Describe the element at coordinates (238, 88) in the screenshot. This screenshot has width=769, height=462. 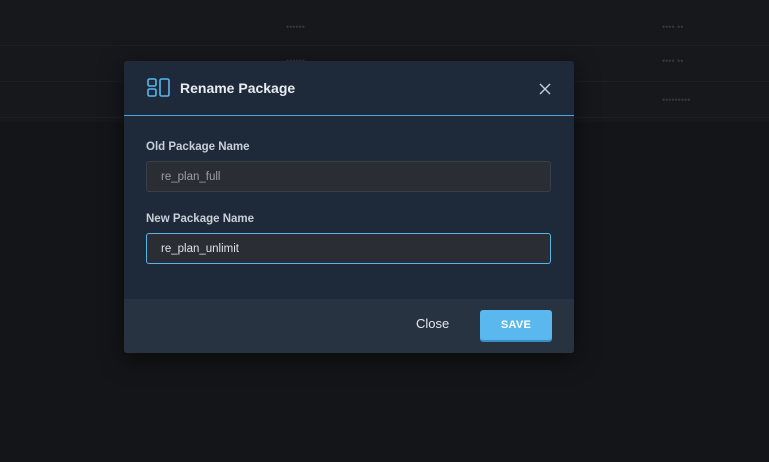
I see `dialog-title: Rename Package` at that location.